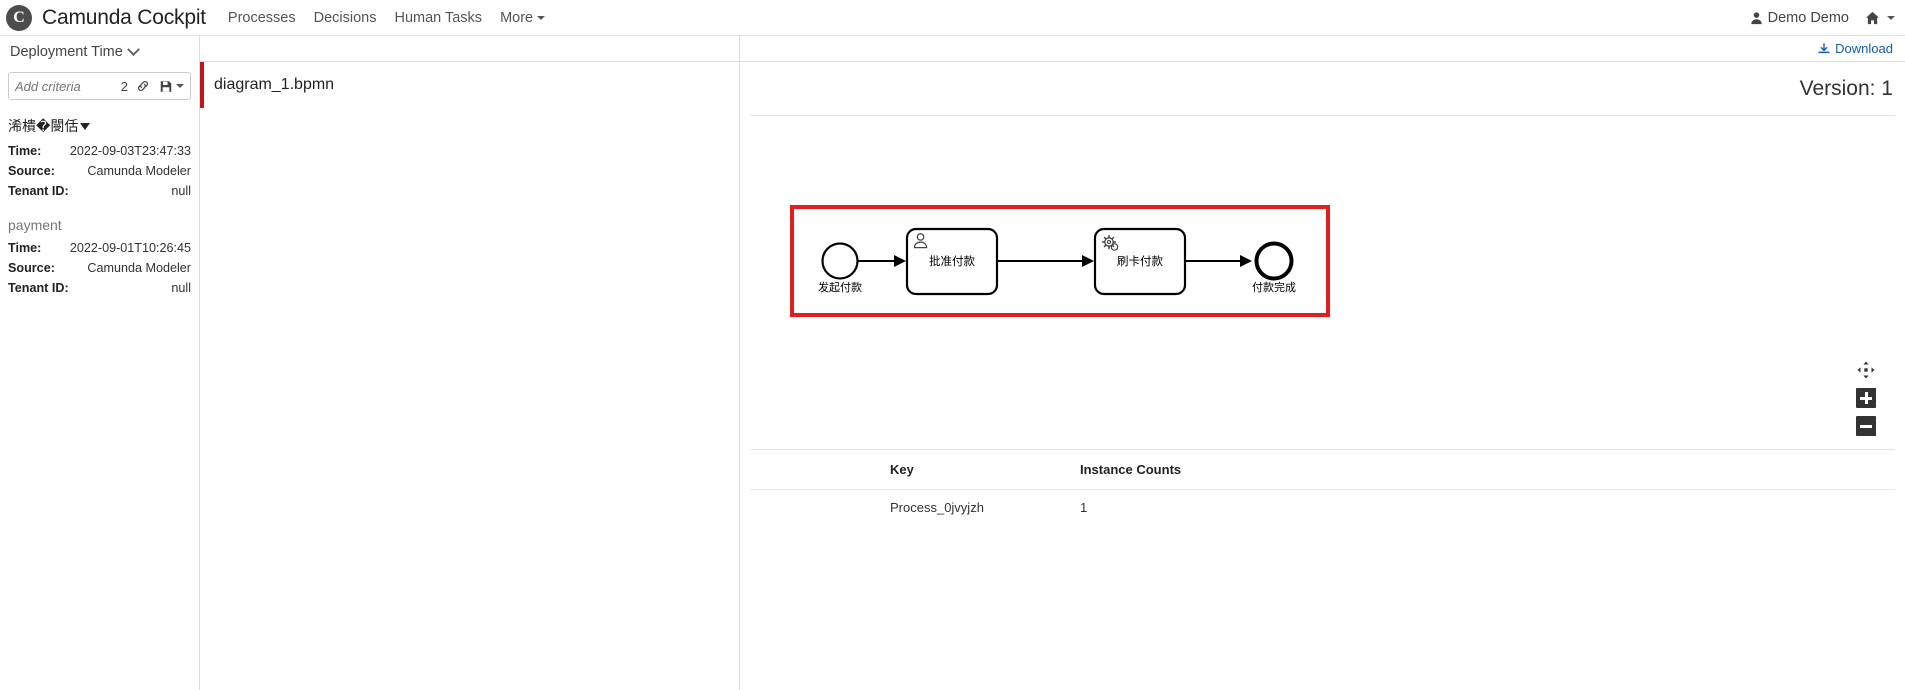 This screenshot has height=690, width=1905. What do you see at coordinates (99, 225) in the screenshot?
I see `deployment-name-toggle: payment` at bounding box center [99, 225].